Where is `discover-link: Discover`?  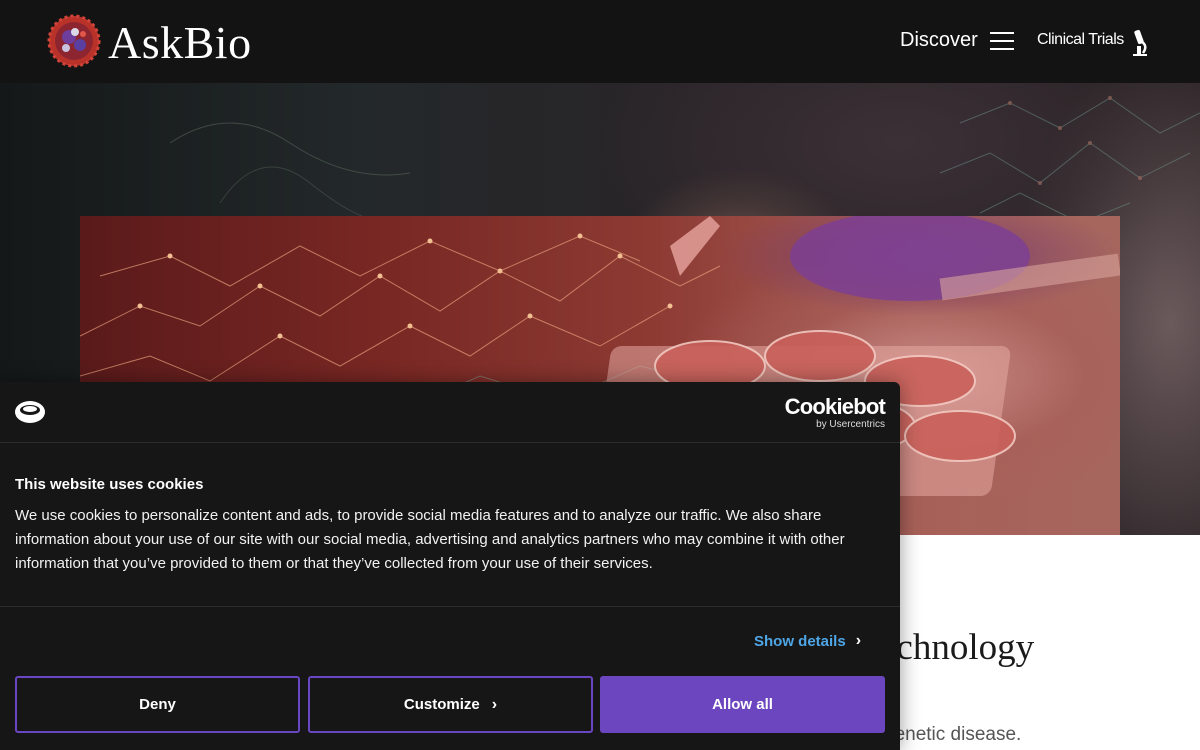
discover-link: Discover is located at coordinates (939, 40).